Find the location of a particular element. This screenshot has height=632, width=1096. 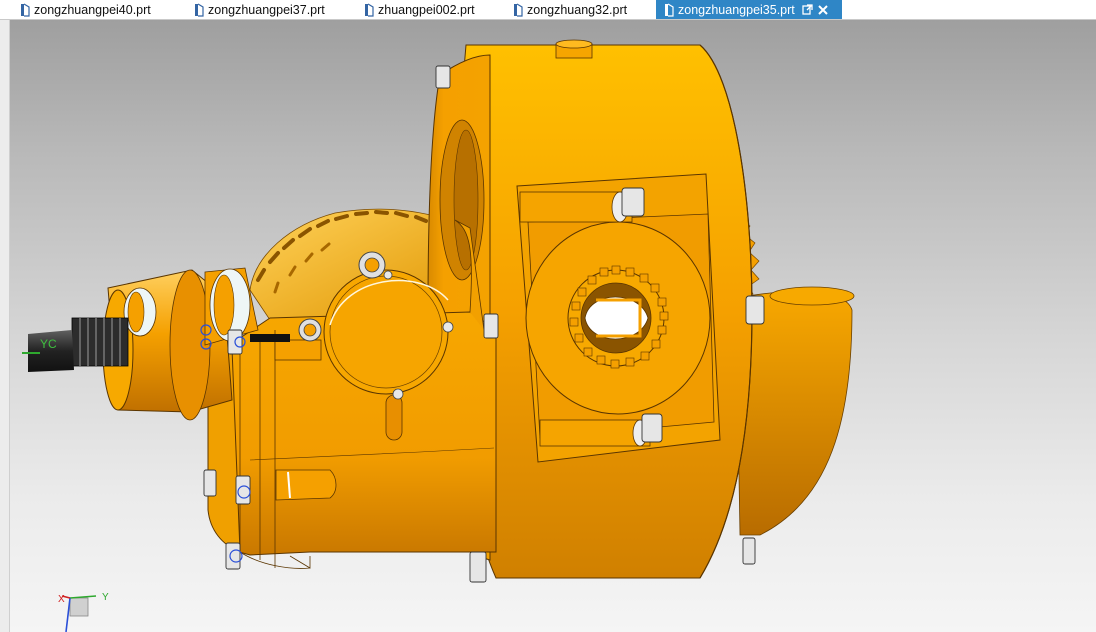

tab-zongzhuangpei37: zongzhuangpei37.prt is located at coordinates (272, 9).